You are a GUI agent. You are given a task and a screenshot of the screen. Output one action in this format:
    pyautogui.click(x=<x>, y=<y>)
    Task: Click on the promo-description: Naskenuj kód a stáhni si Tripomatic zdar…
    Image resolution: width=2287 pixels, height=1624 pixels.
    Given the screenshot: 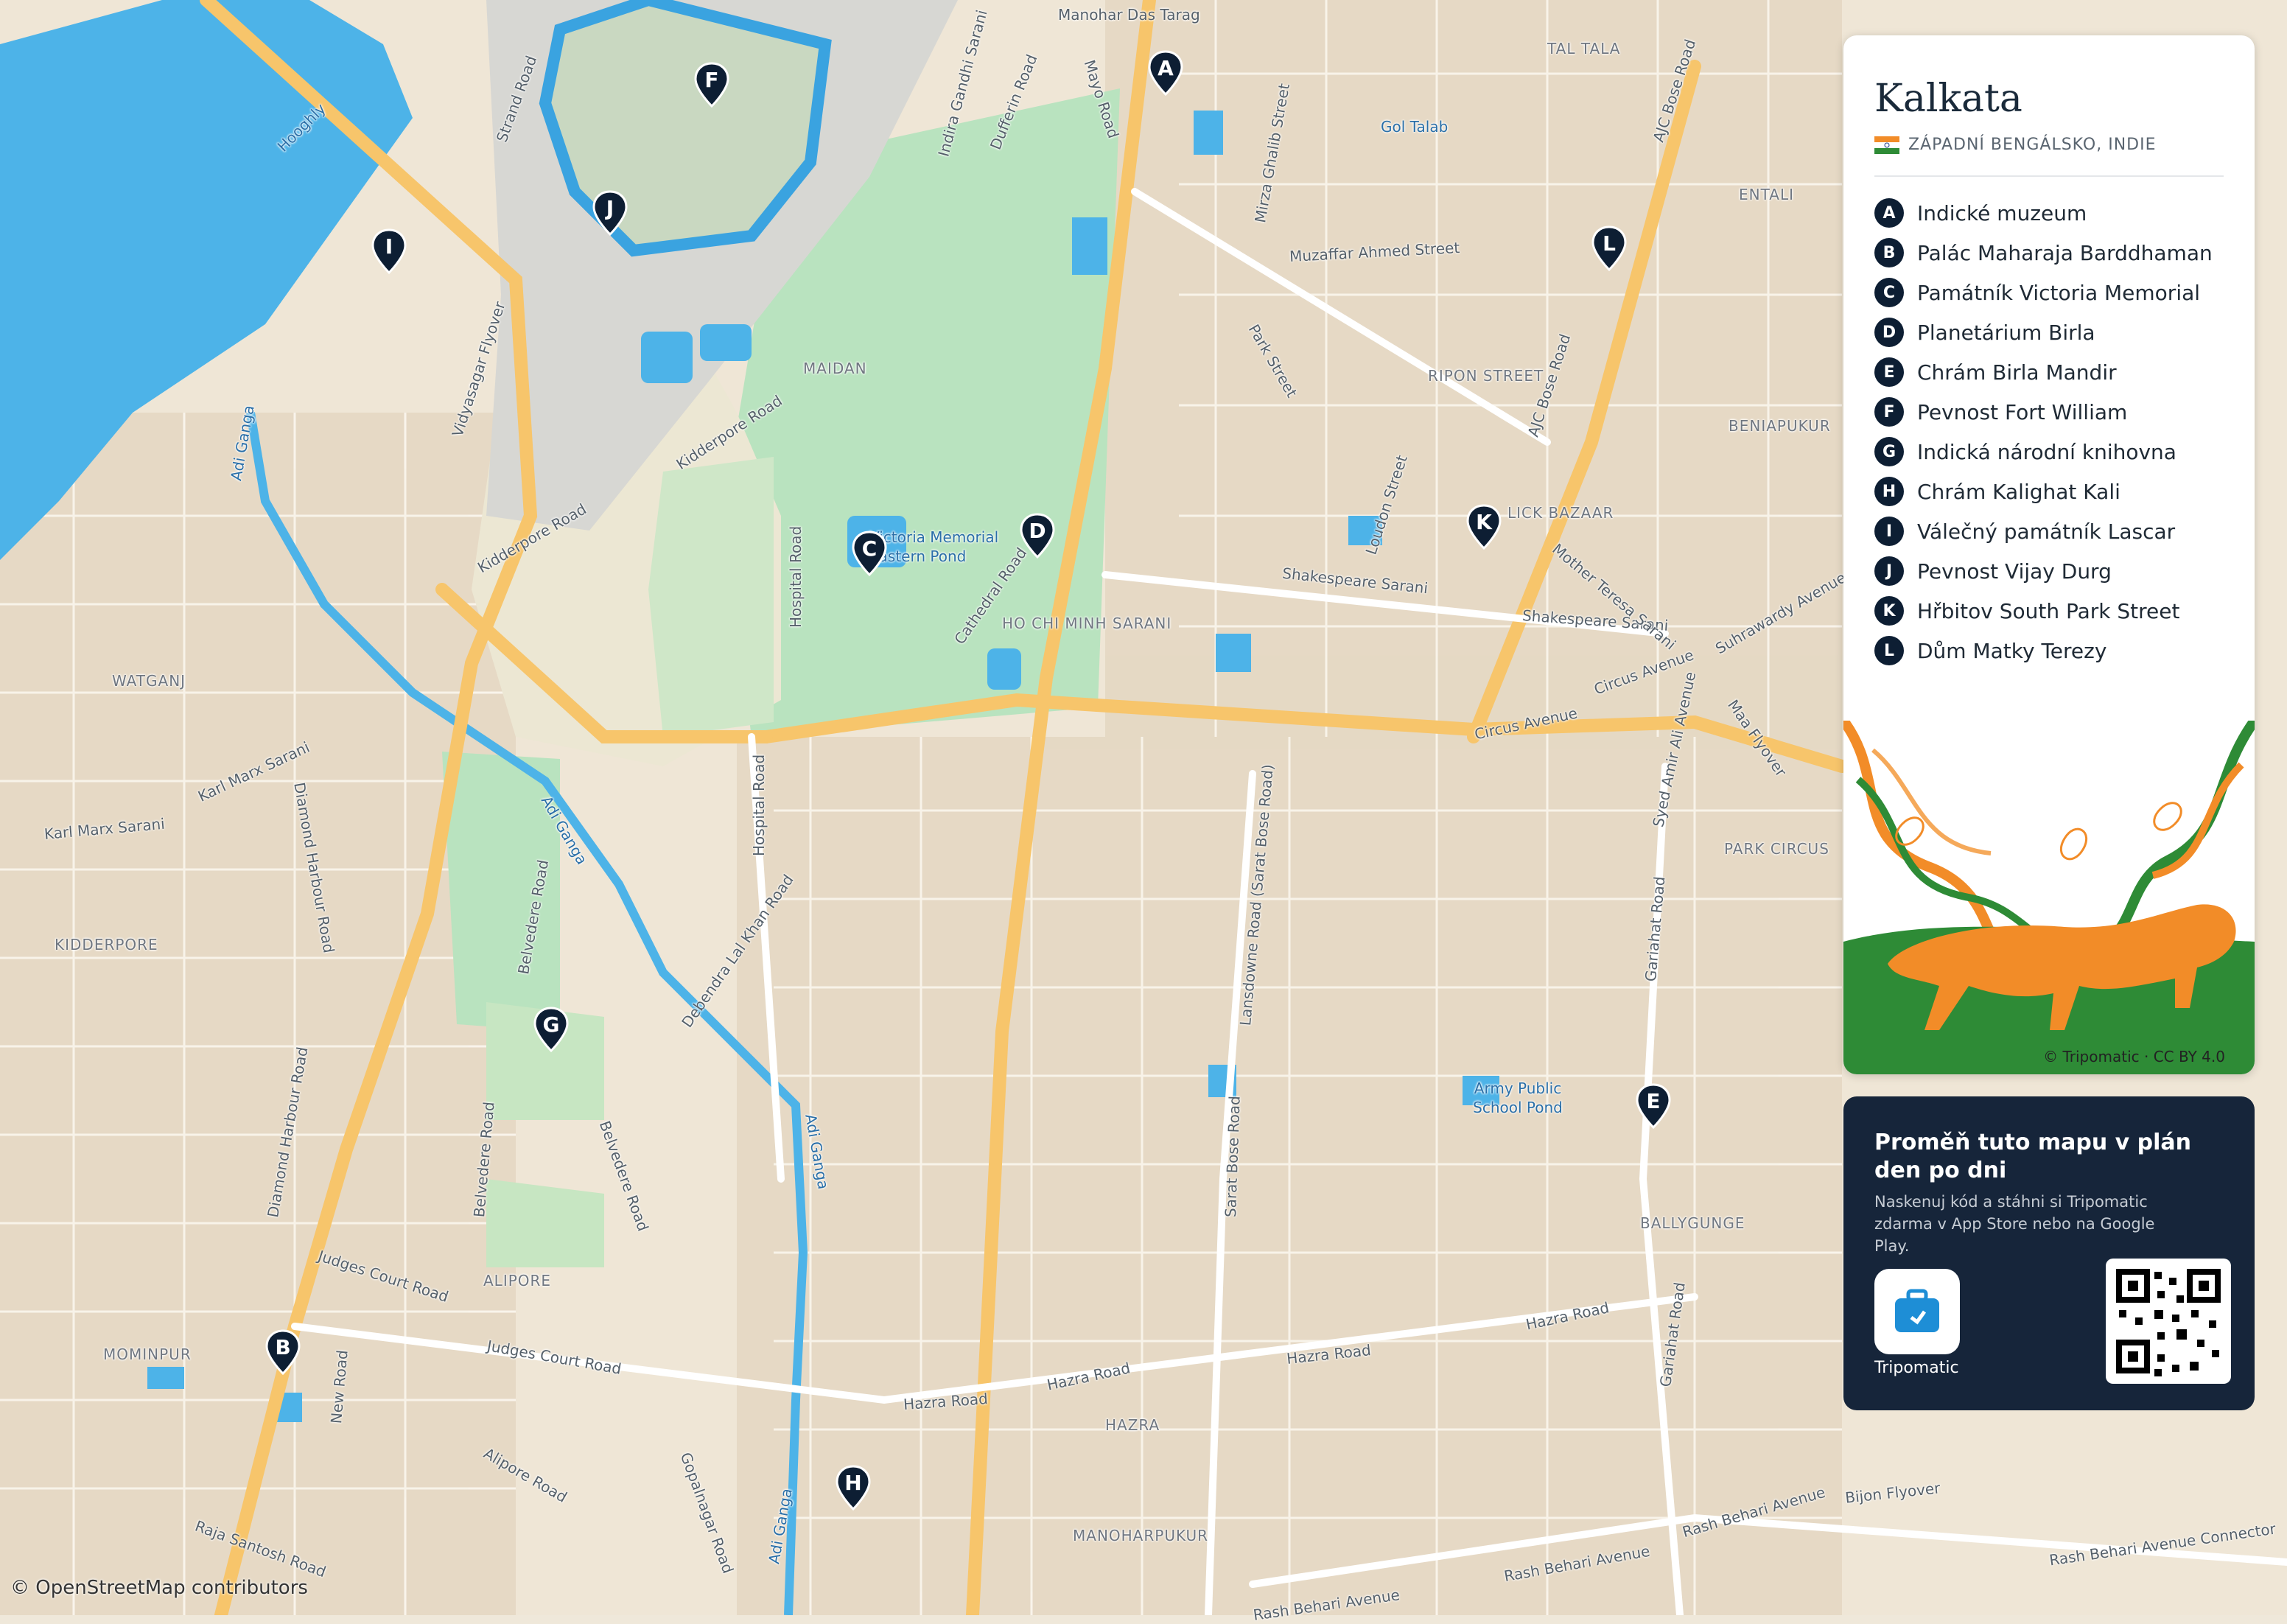 What is the action you would take?
    pyautogui.click(x=2015, y=1224)
    